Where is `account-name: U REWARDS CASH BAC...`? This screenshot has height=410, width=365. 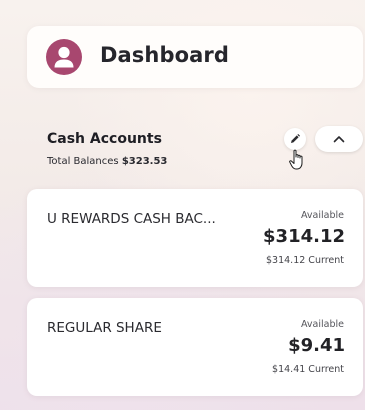 account-name: U REWARDS CASH BAC... is located at coordinates (131, 219).